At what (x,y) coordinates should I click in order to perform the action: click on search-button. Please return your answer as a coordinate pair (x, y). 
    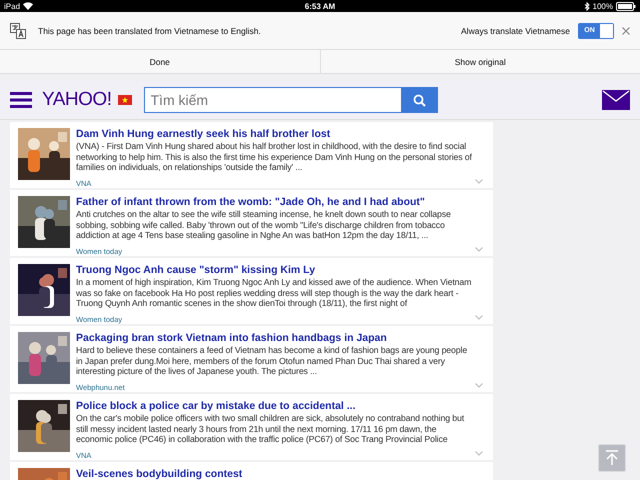
    Looking at the image, I should click on (420, 100).